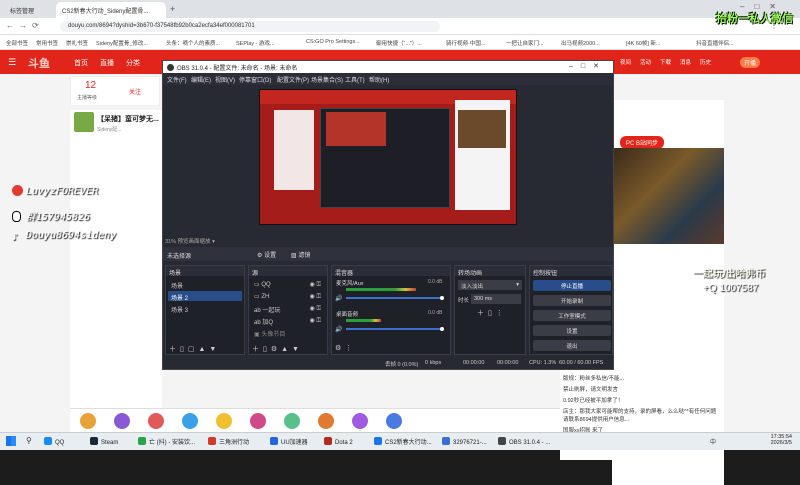 This screenshot has width=800, height=485. Describe the element at coordinates (572, 285) in the screenshot. I see `stop-streaming-button: 停止直播` at that location.